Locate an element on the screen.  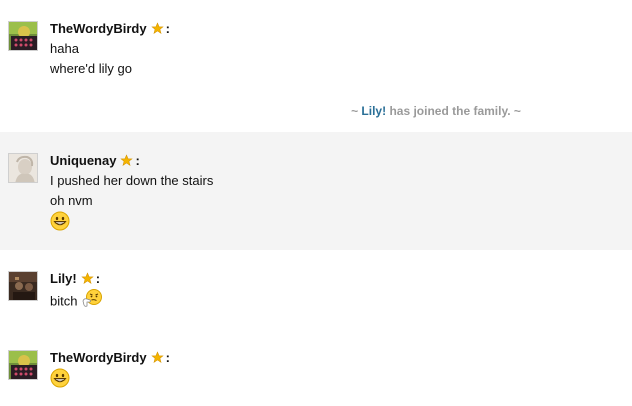
message-text: where'd lily go is located at coordinates (91, 68).